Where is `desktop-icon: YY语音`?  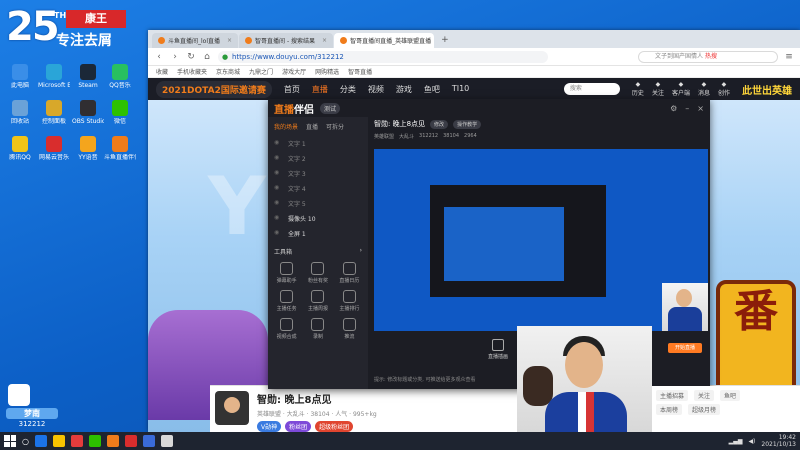
desktop-icon: YY语音 is located at coordinates (88, 148).